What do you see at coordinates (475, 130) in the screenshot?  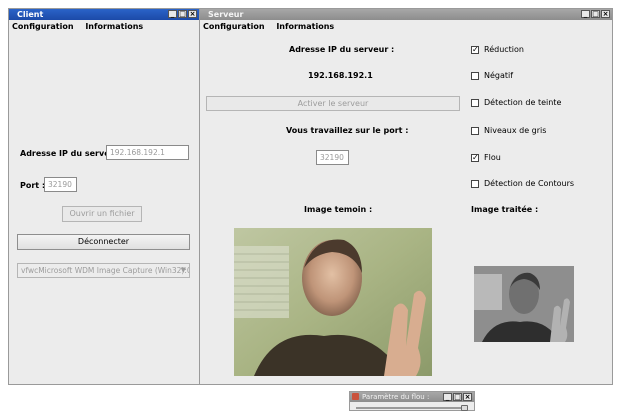 I see `checkbox-niveaux-gris` at bounding box center [475, 130].